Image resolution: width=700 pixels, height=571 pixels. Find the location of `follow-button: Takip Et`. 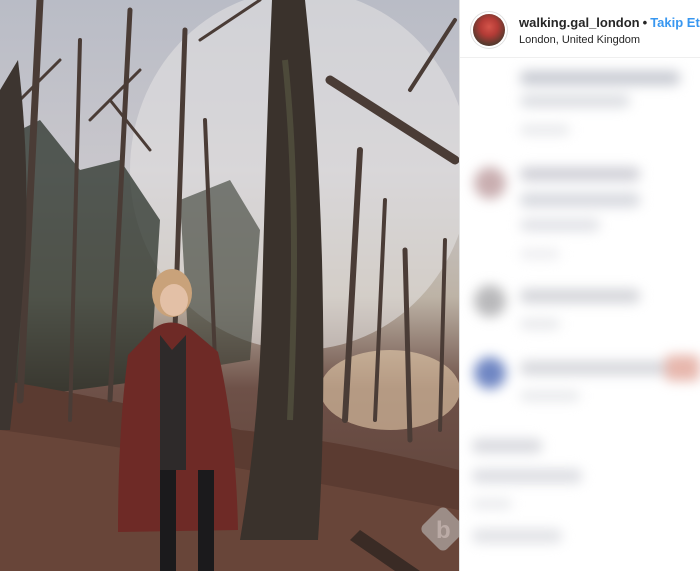

follow-button: Takip Et is located at coordinates (675, 22).